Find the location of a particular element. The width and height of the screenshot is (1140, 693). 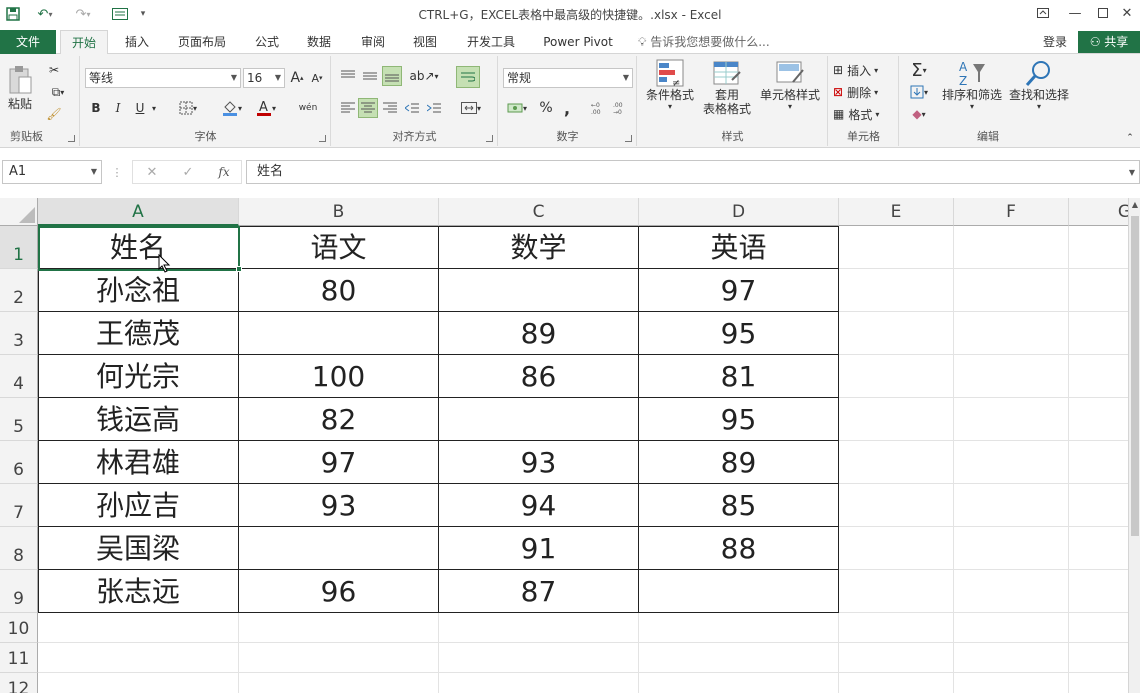

underline-button: U is located at coordinates (140, 108).